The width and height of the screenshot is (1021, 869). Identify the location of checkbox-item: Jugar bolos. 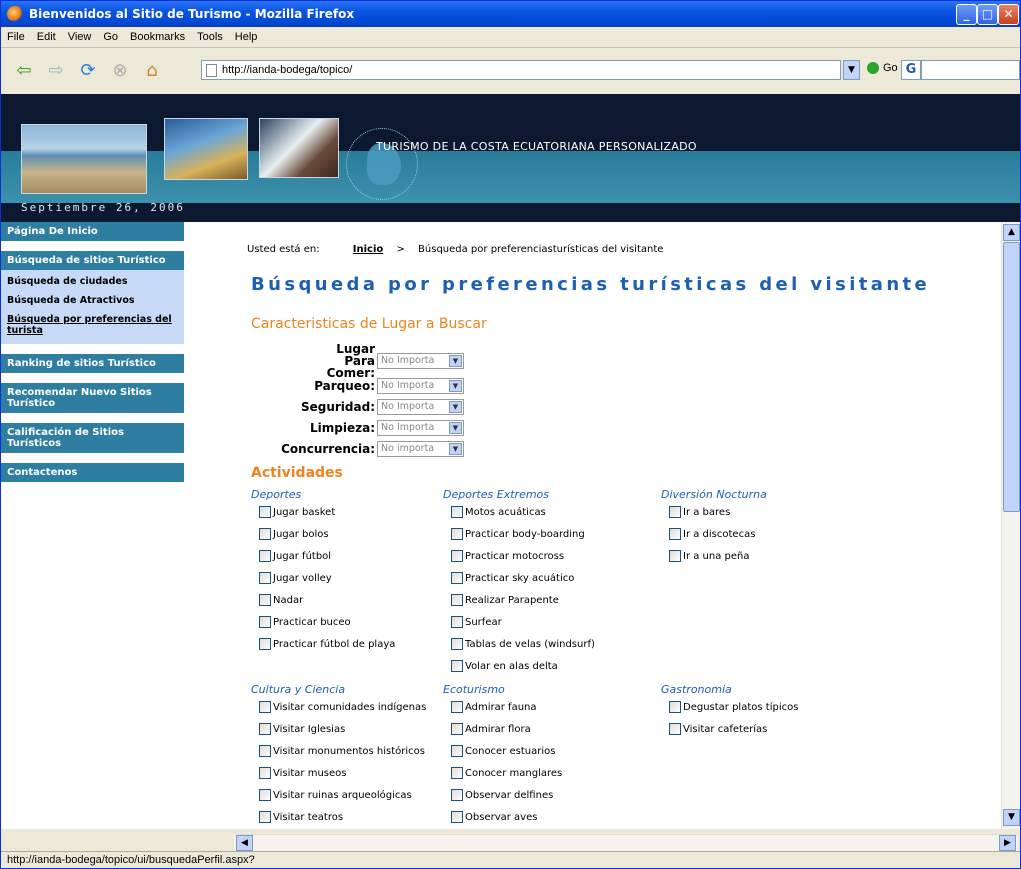
(294, 534).